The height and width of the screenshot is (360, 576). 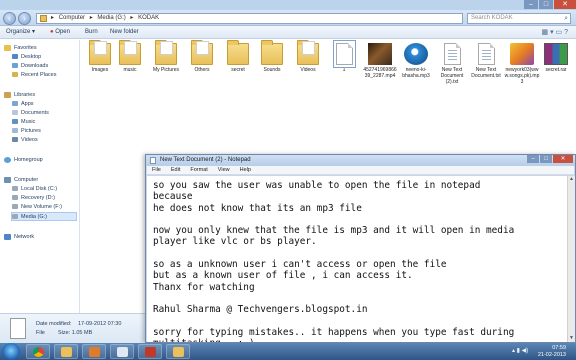 What do you see at coordinates (555, 32) in the screenshot?
I see `view-options-icon: ▦ ▾ ▭ ?` at bounding box center [555, 32].